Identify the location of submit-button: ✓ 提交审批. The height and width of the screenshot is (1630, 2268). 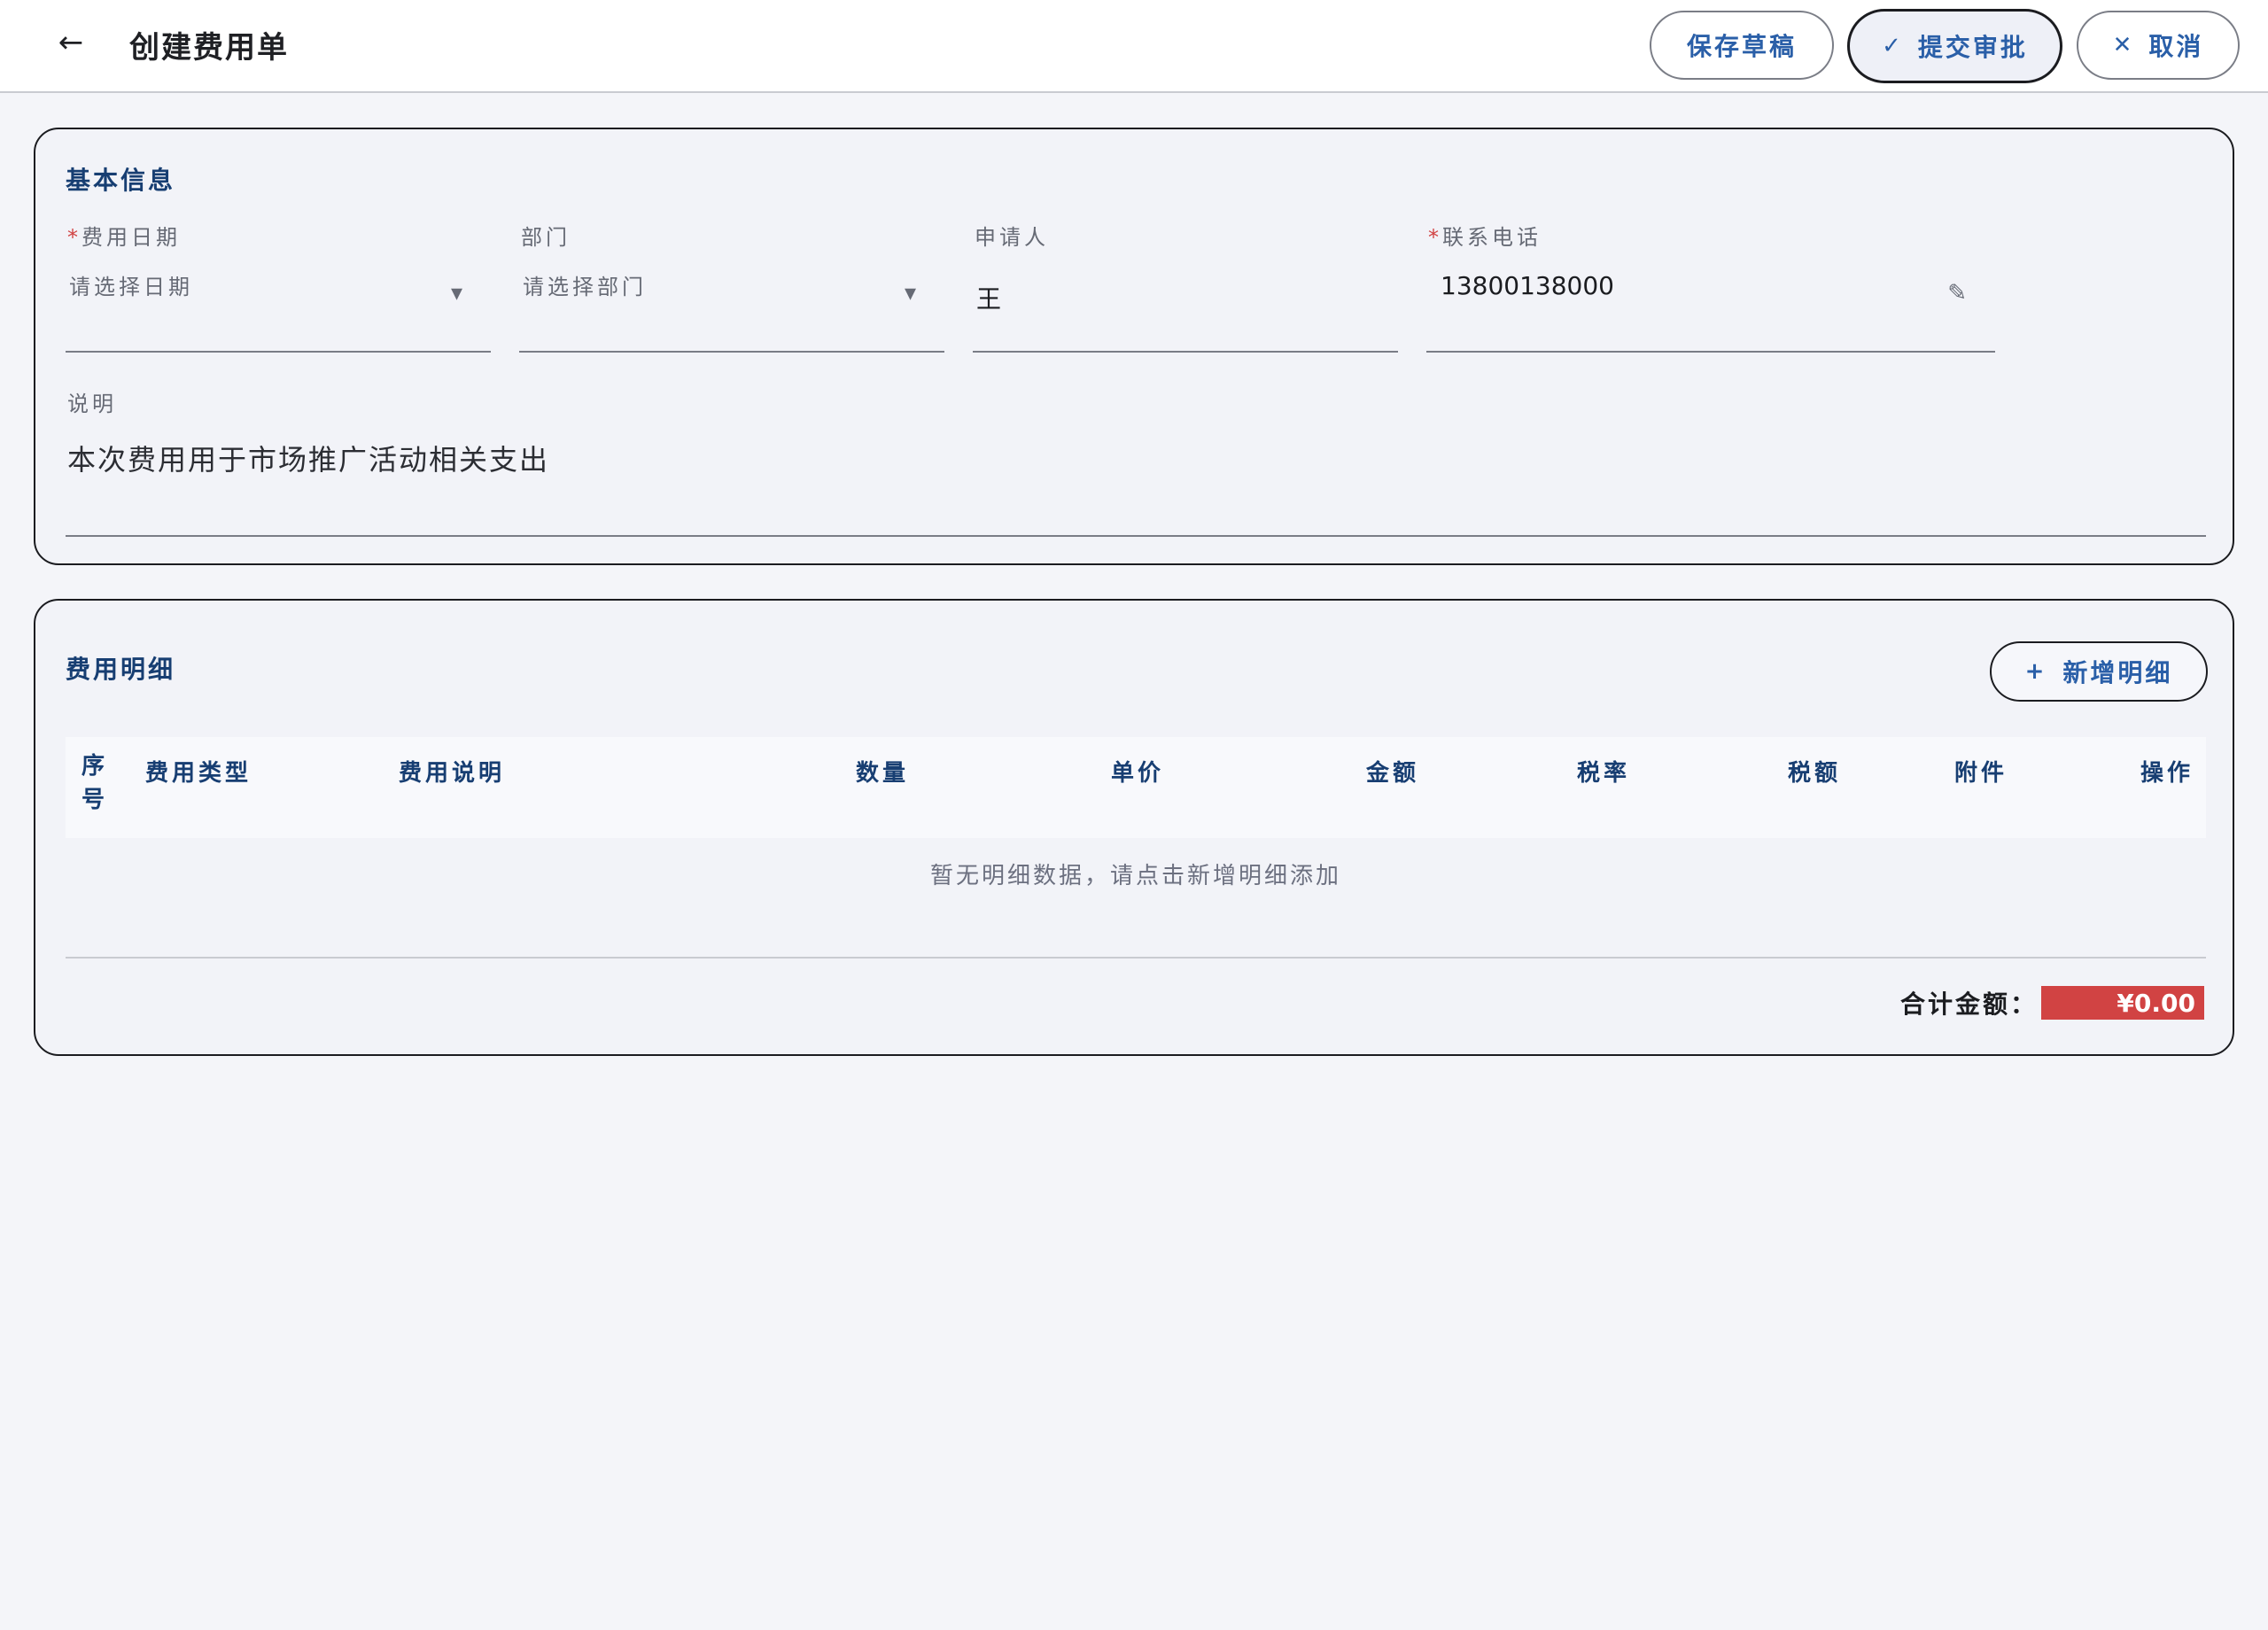
(1954, 46).